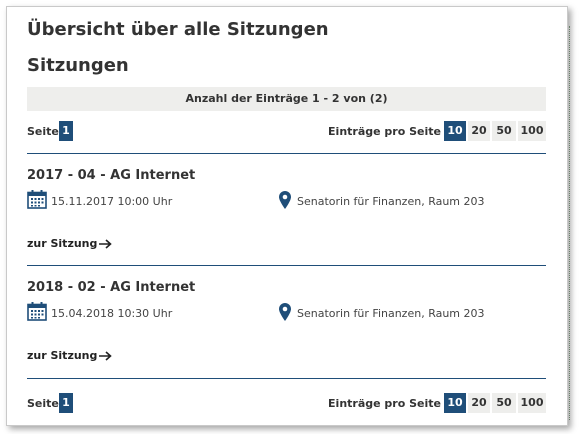 Image resolution: width=585 pixels, height=434 pixels. Describe the element at coordinates (569, 223) in the screenshot. I see `dotted-vertical-line` at that location.